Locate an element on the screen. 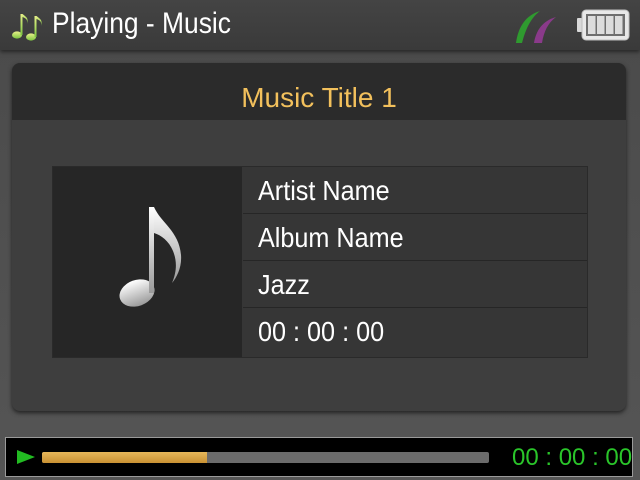 The height and width of the screenshot is (480, 640). album-row: Album Name is located at coordinates (415, 237).